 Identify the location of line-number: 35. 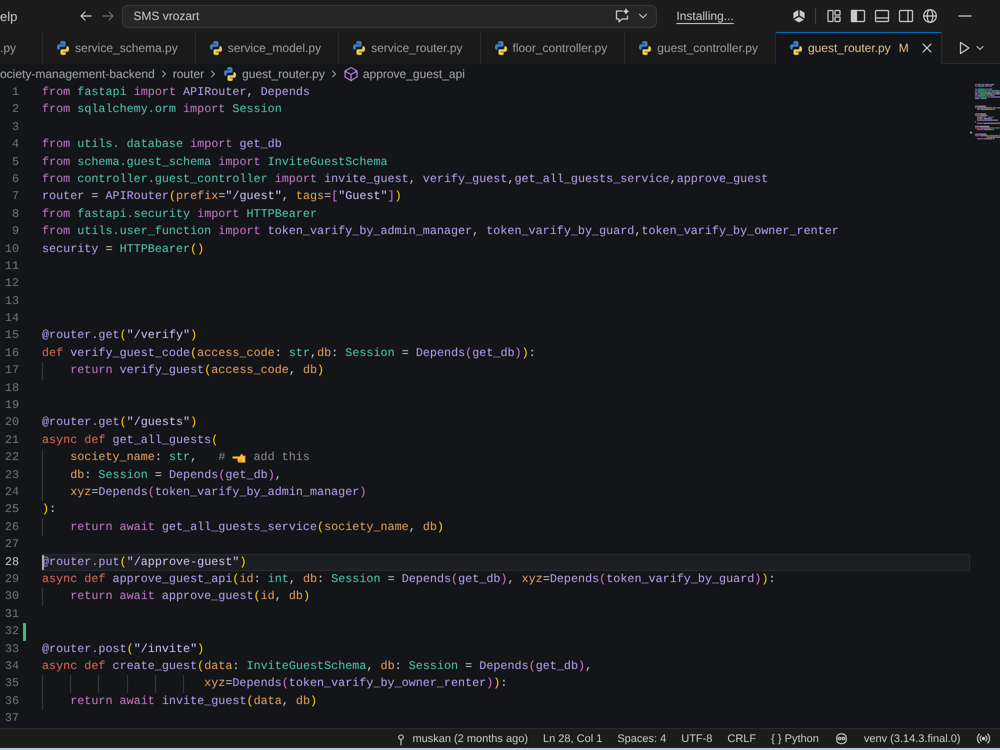
(11, 683).